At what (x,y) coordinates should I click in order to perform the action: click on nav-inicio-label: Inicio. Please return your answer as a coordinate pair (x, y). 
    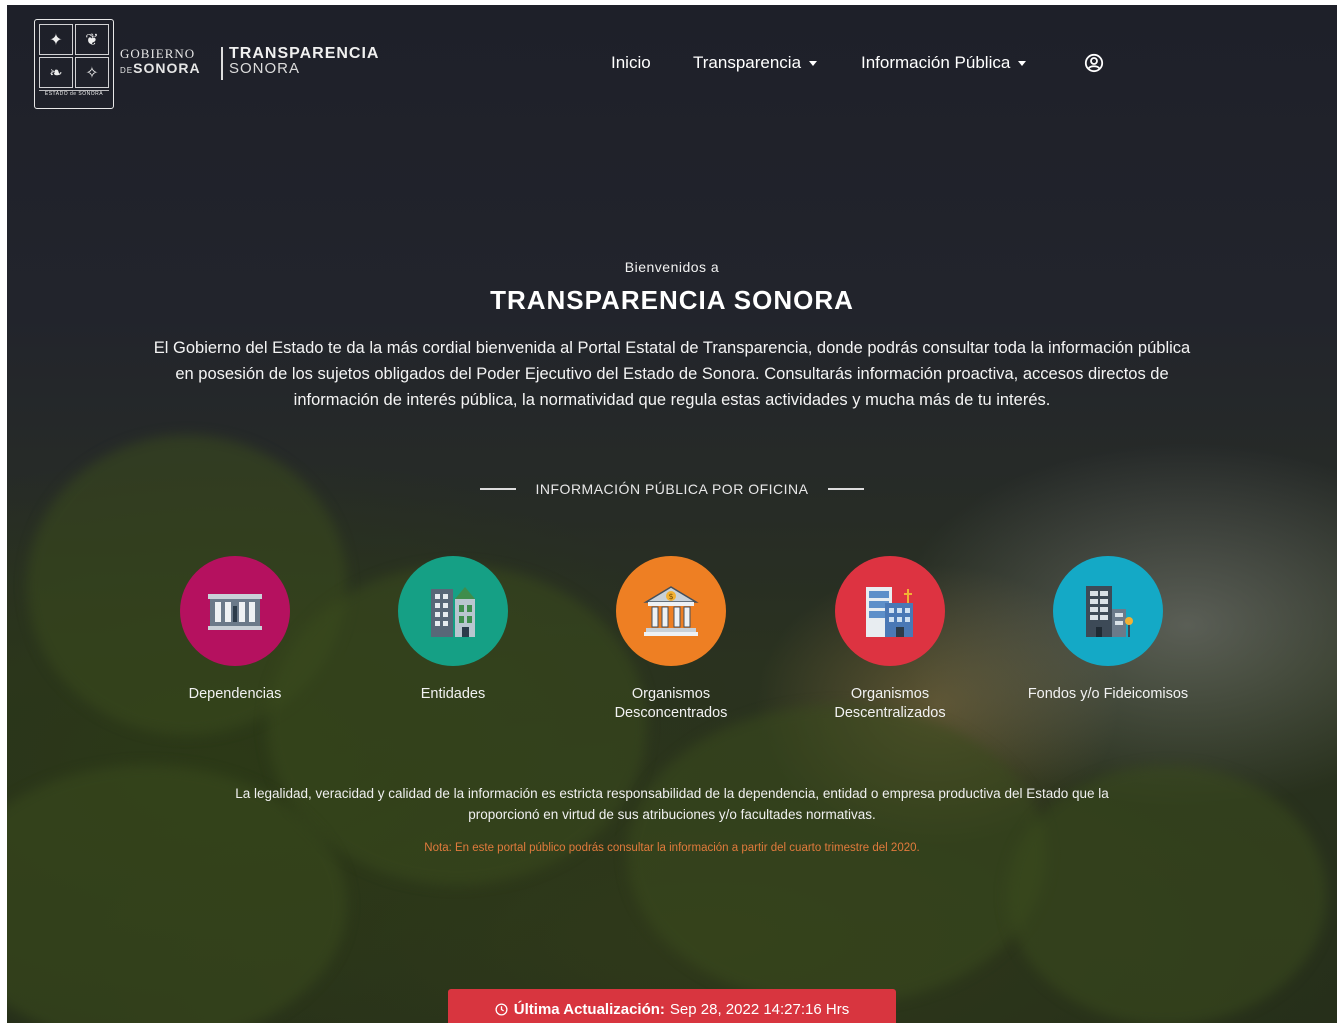
    Looking at the image, I should click on (631, 62).